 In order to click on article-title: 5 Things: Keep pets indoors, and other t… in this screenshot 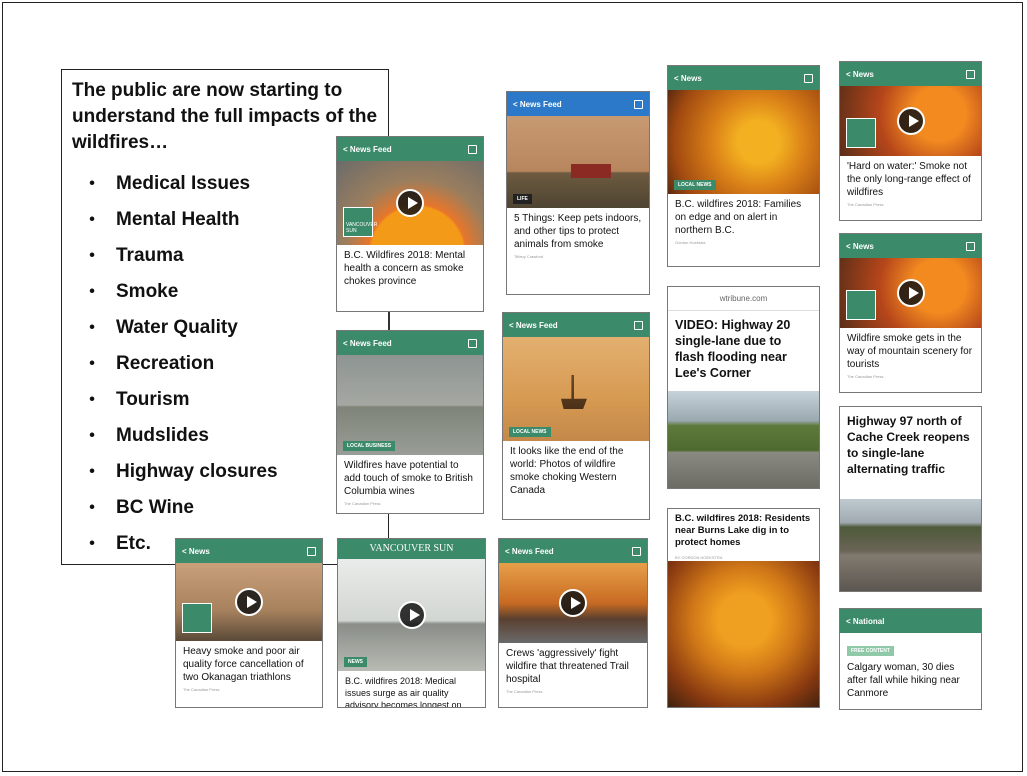, I will do `click(578, 230)`.